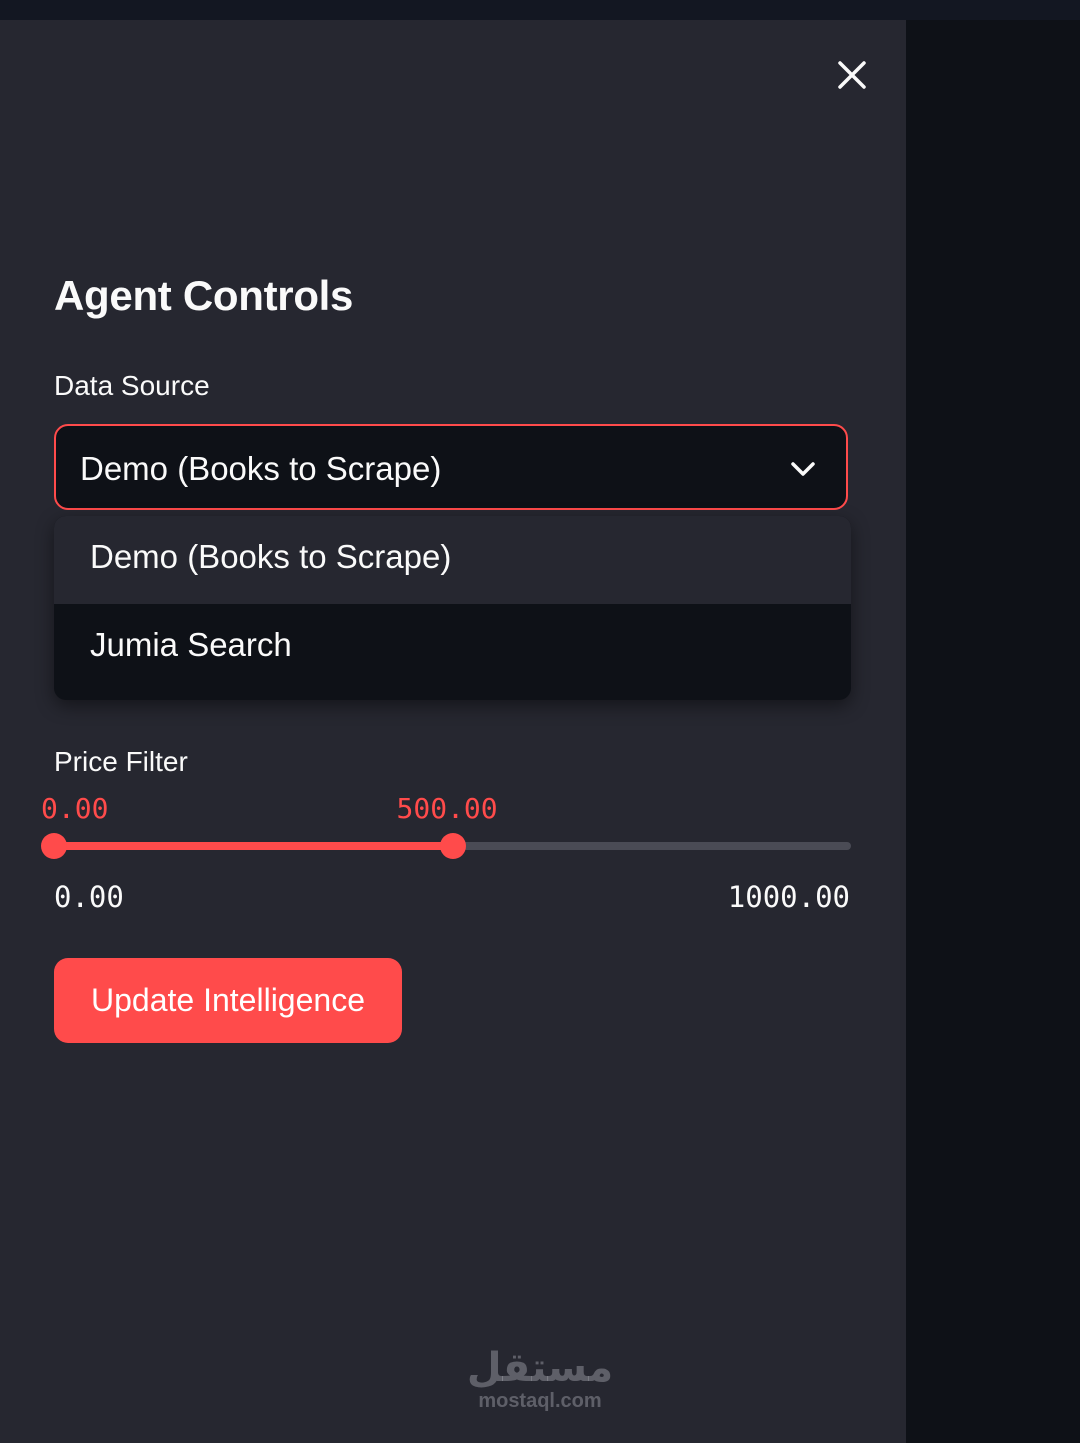  What do you see at coordinates (271, 556) in the screenshot?
I see `dropdown-option-label: Demo (Books to Scrape)` at bounding box center [271, 556].